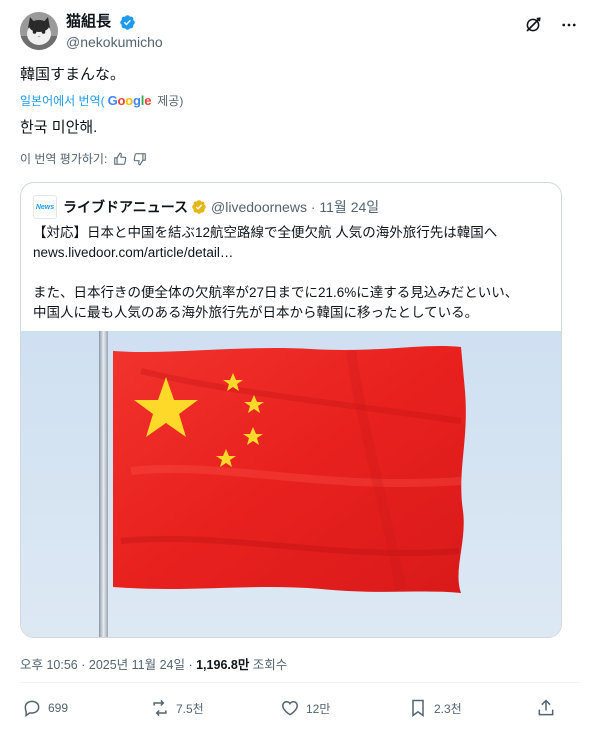 This screenshot has width=600, height=747. Describe the element at coordinates (551, 25) in the screenshot. I see `header-actions` at that location.